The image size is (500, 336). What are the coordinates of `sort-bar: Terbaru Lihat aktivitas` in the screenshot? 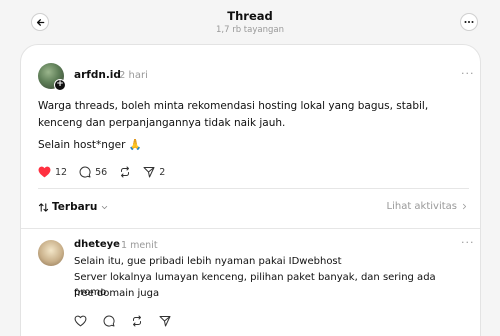 It's located at (253, 208).